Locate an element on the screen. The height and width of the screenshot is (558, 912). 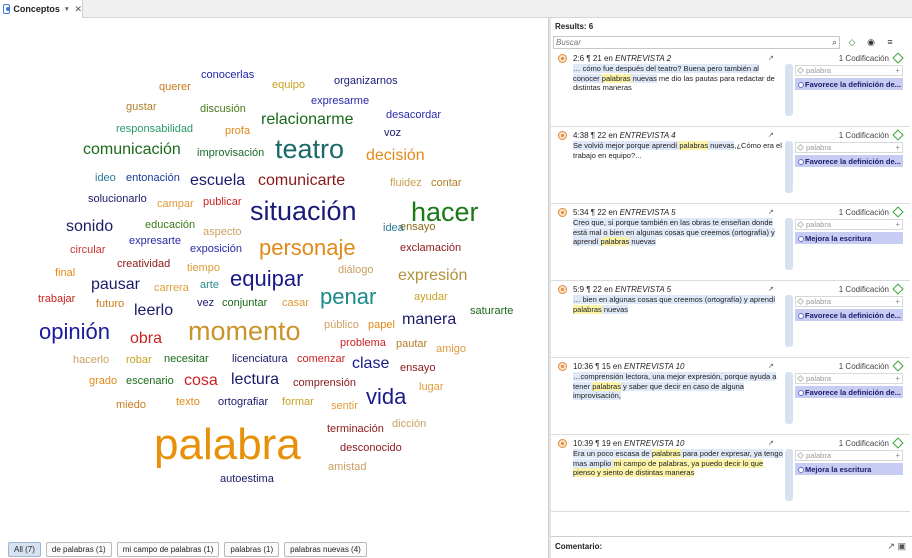
cloud-word: final is located at coordinates (65, 273).